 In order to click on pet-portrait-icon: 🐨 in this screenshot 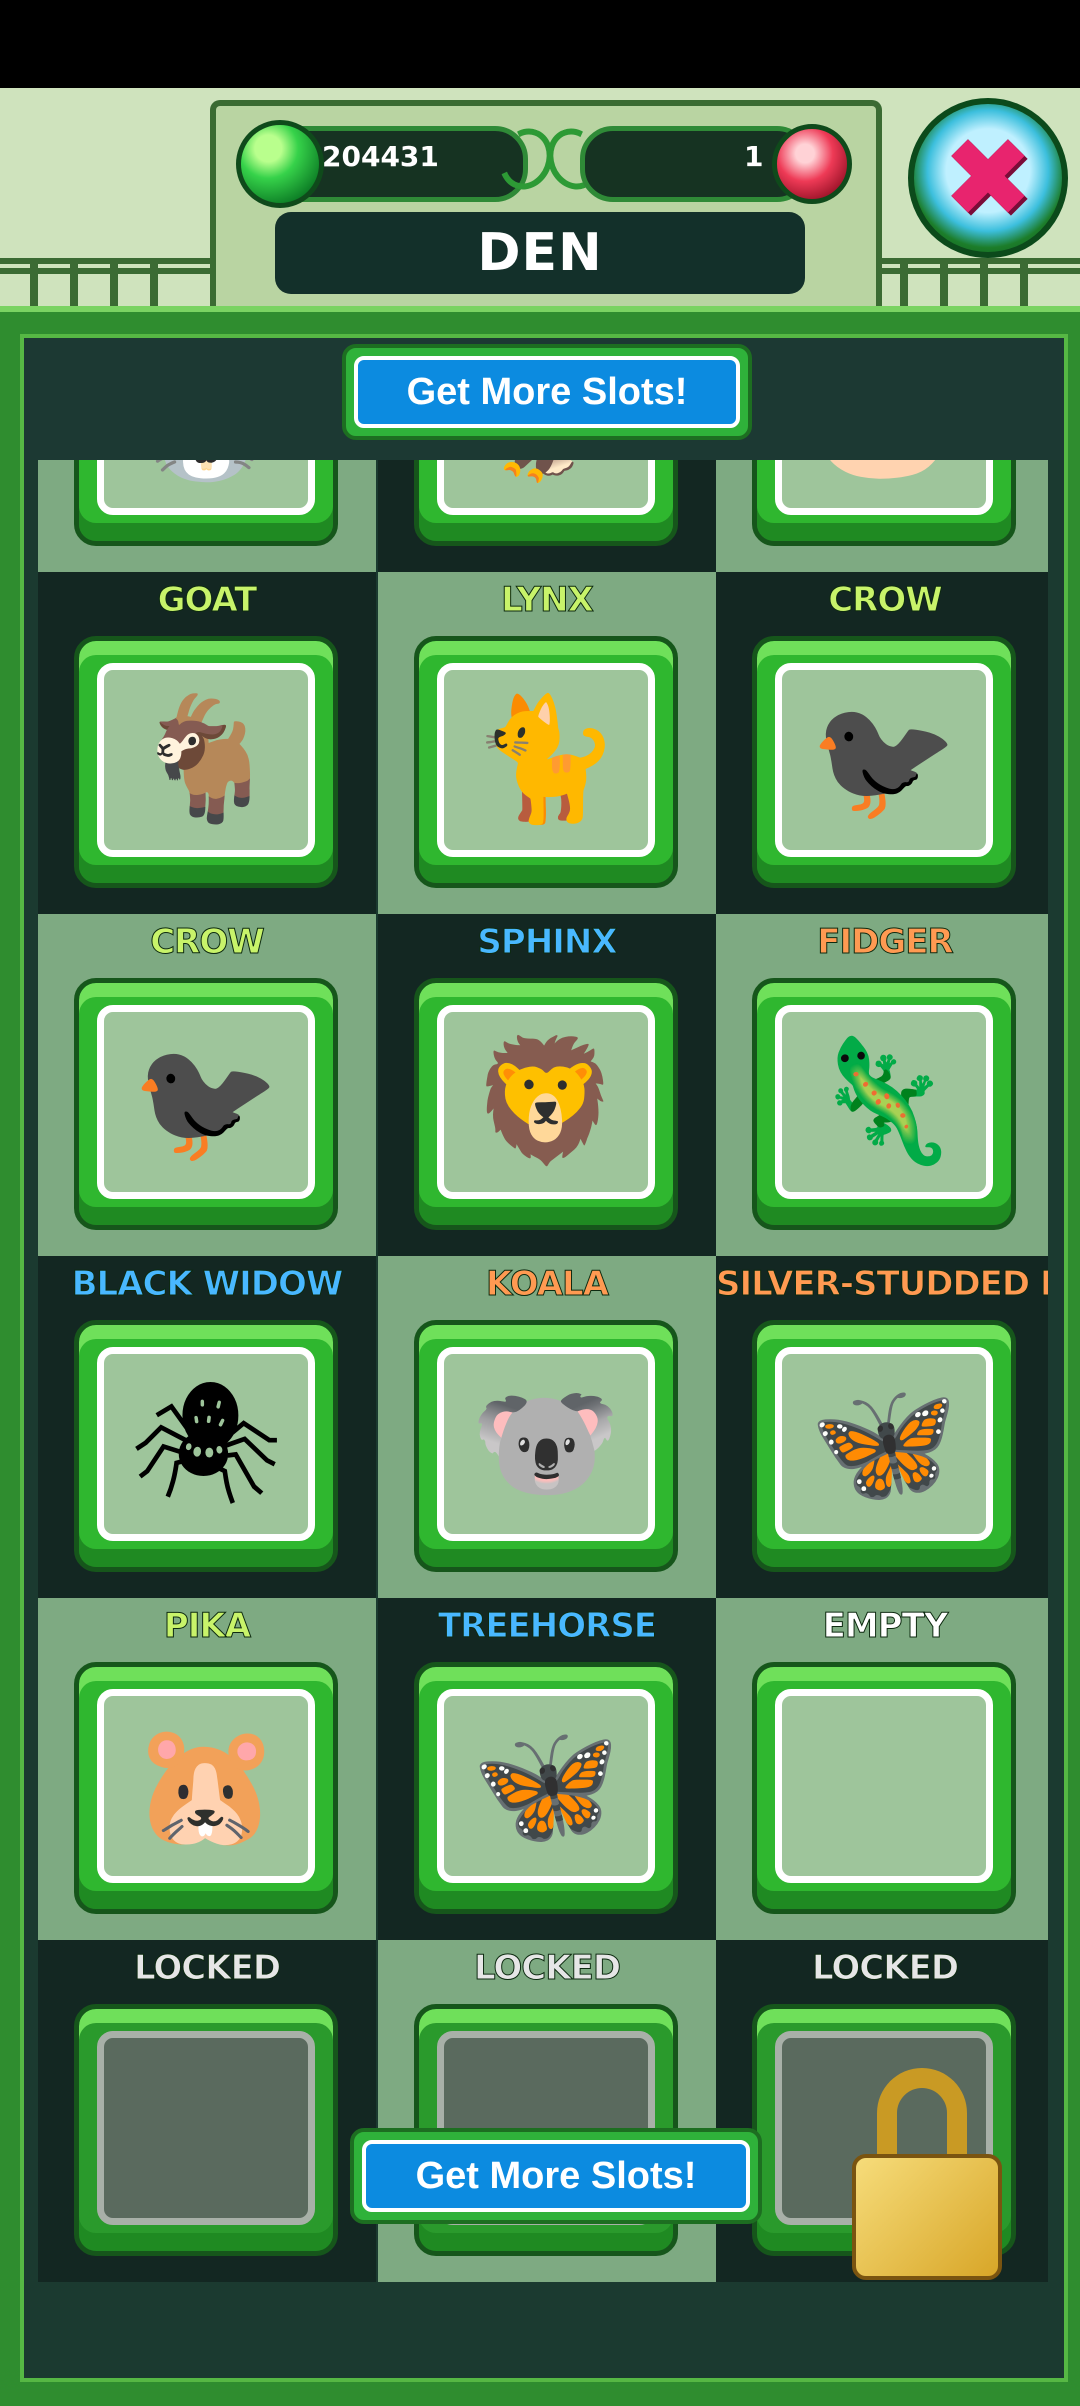, I will do `click(546, 1444)`.